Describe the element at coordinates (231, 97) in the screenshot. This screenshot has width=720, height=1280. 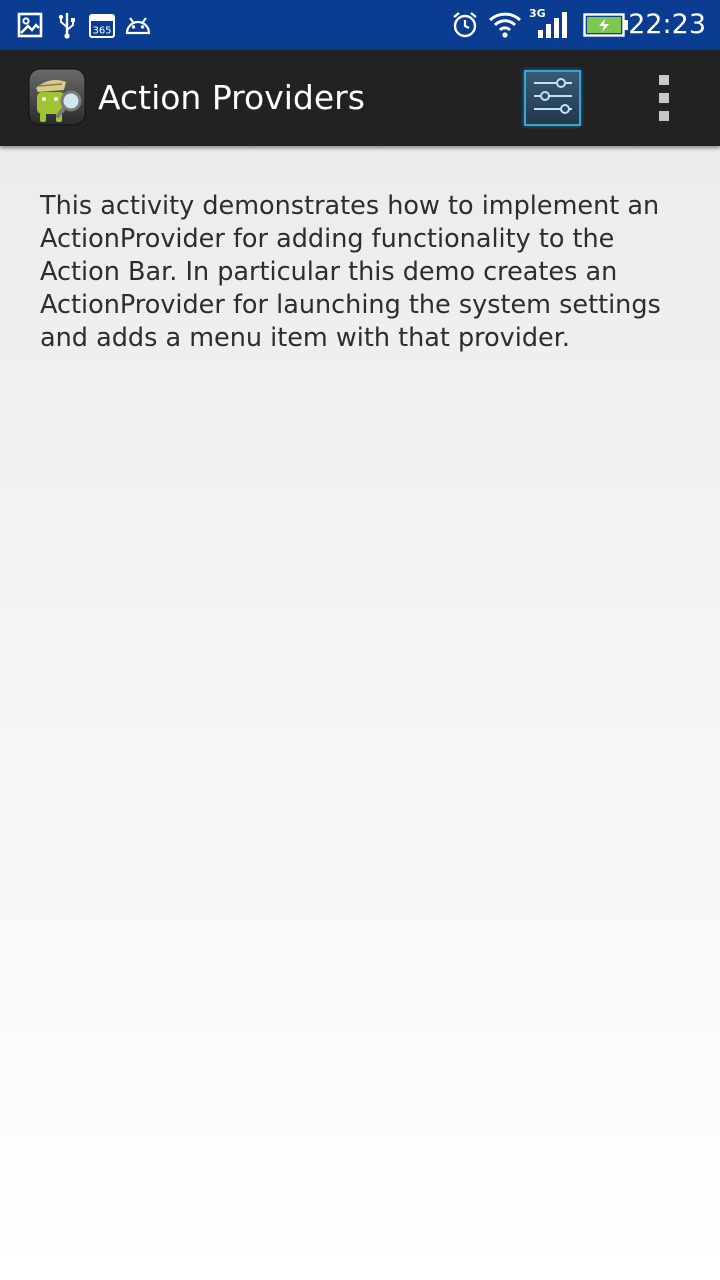
I see `action-bar-title: Action Providers` at that location.